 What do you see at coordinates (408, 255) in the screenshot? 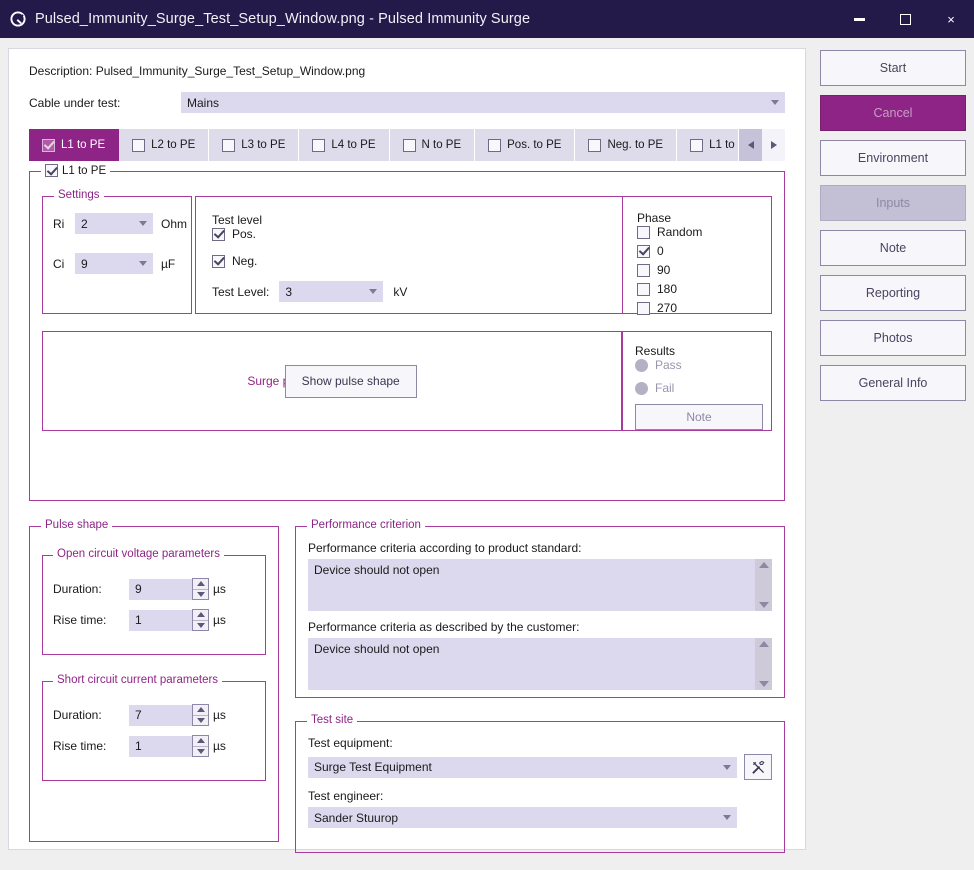
I see `test-level-group: Test level Pos. Neg. Test Level: 3 kV` at bounding box center [408, 255].